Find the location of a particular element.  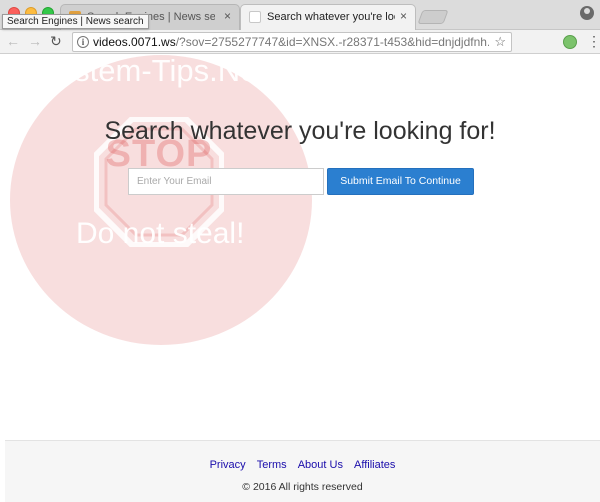

tab-favicon-icon is located at coordinates (255, 17).